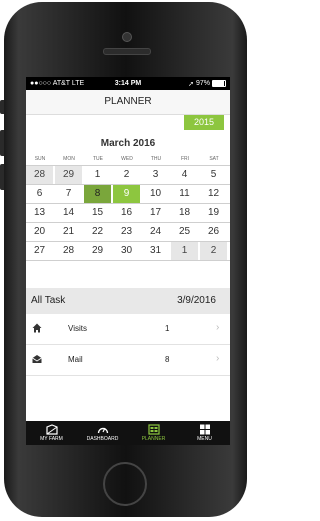  I want to click on status-right: ➚ 97%, so click(207, 84).